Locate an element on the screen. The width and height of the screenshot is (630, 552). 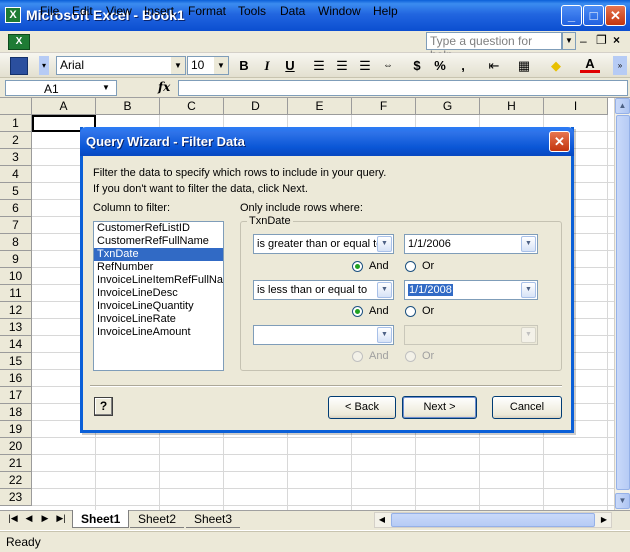
name-box-dropdown-icon: ▼ is located at coordinates (106, 87).